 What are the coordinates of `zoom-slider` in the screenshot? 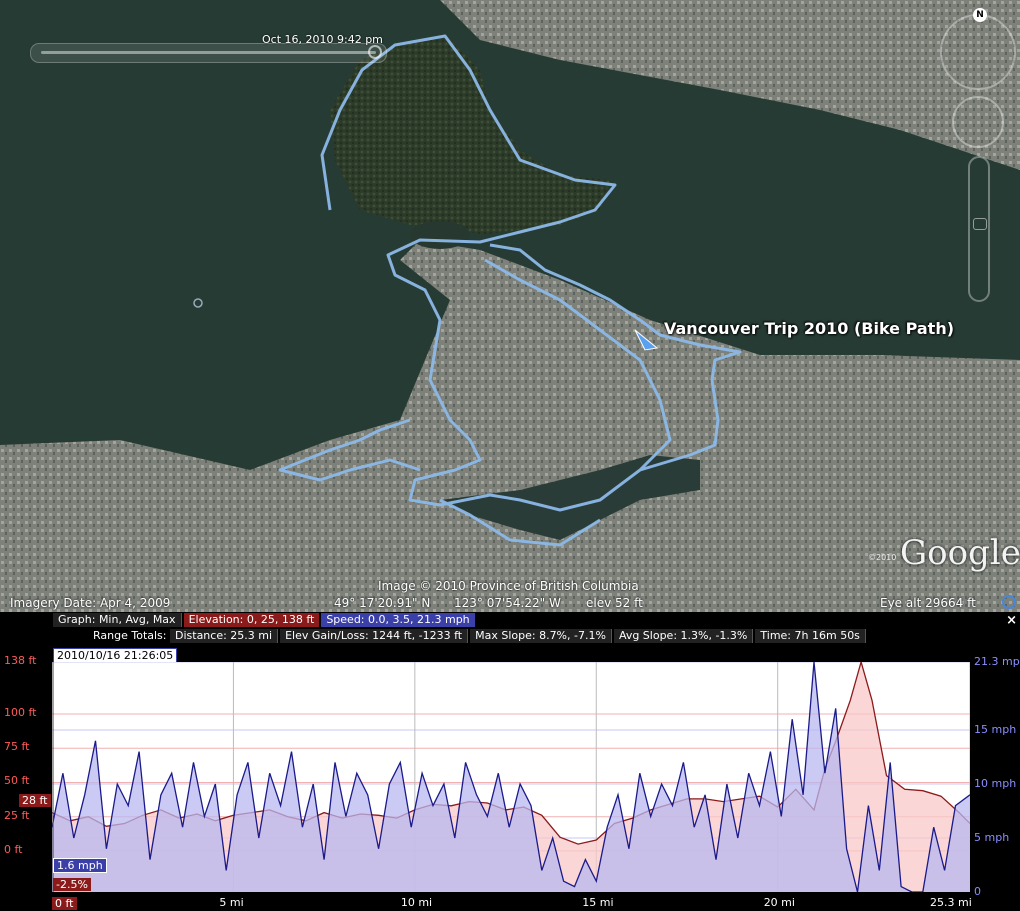 It's located at (979, 229).